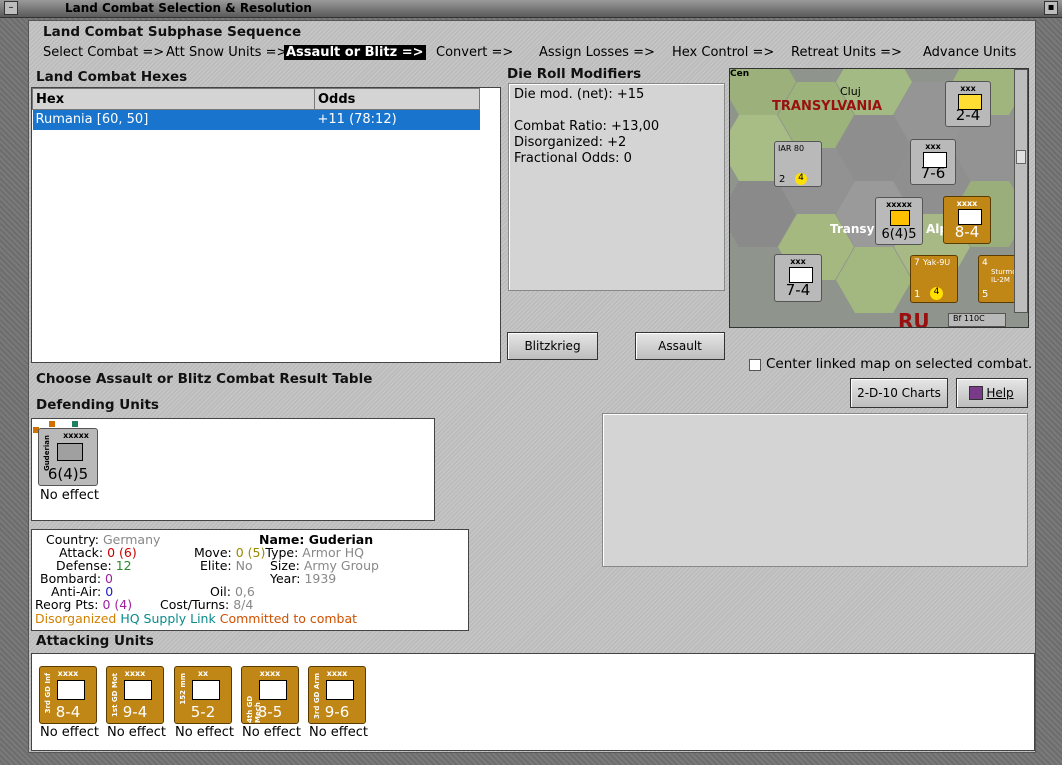  Describe the element at coordinates (933, 173) in the screenshot. I see `counter-stat: 7-6` at that location.